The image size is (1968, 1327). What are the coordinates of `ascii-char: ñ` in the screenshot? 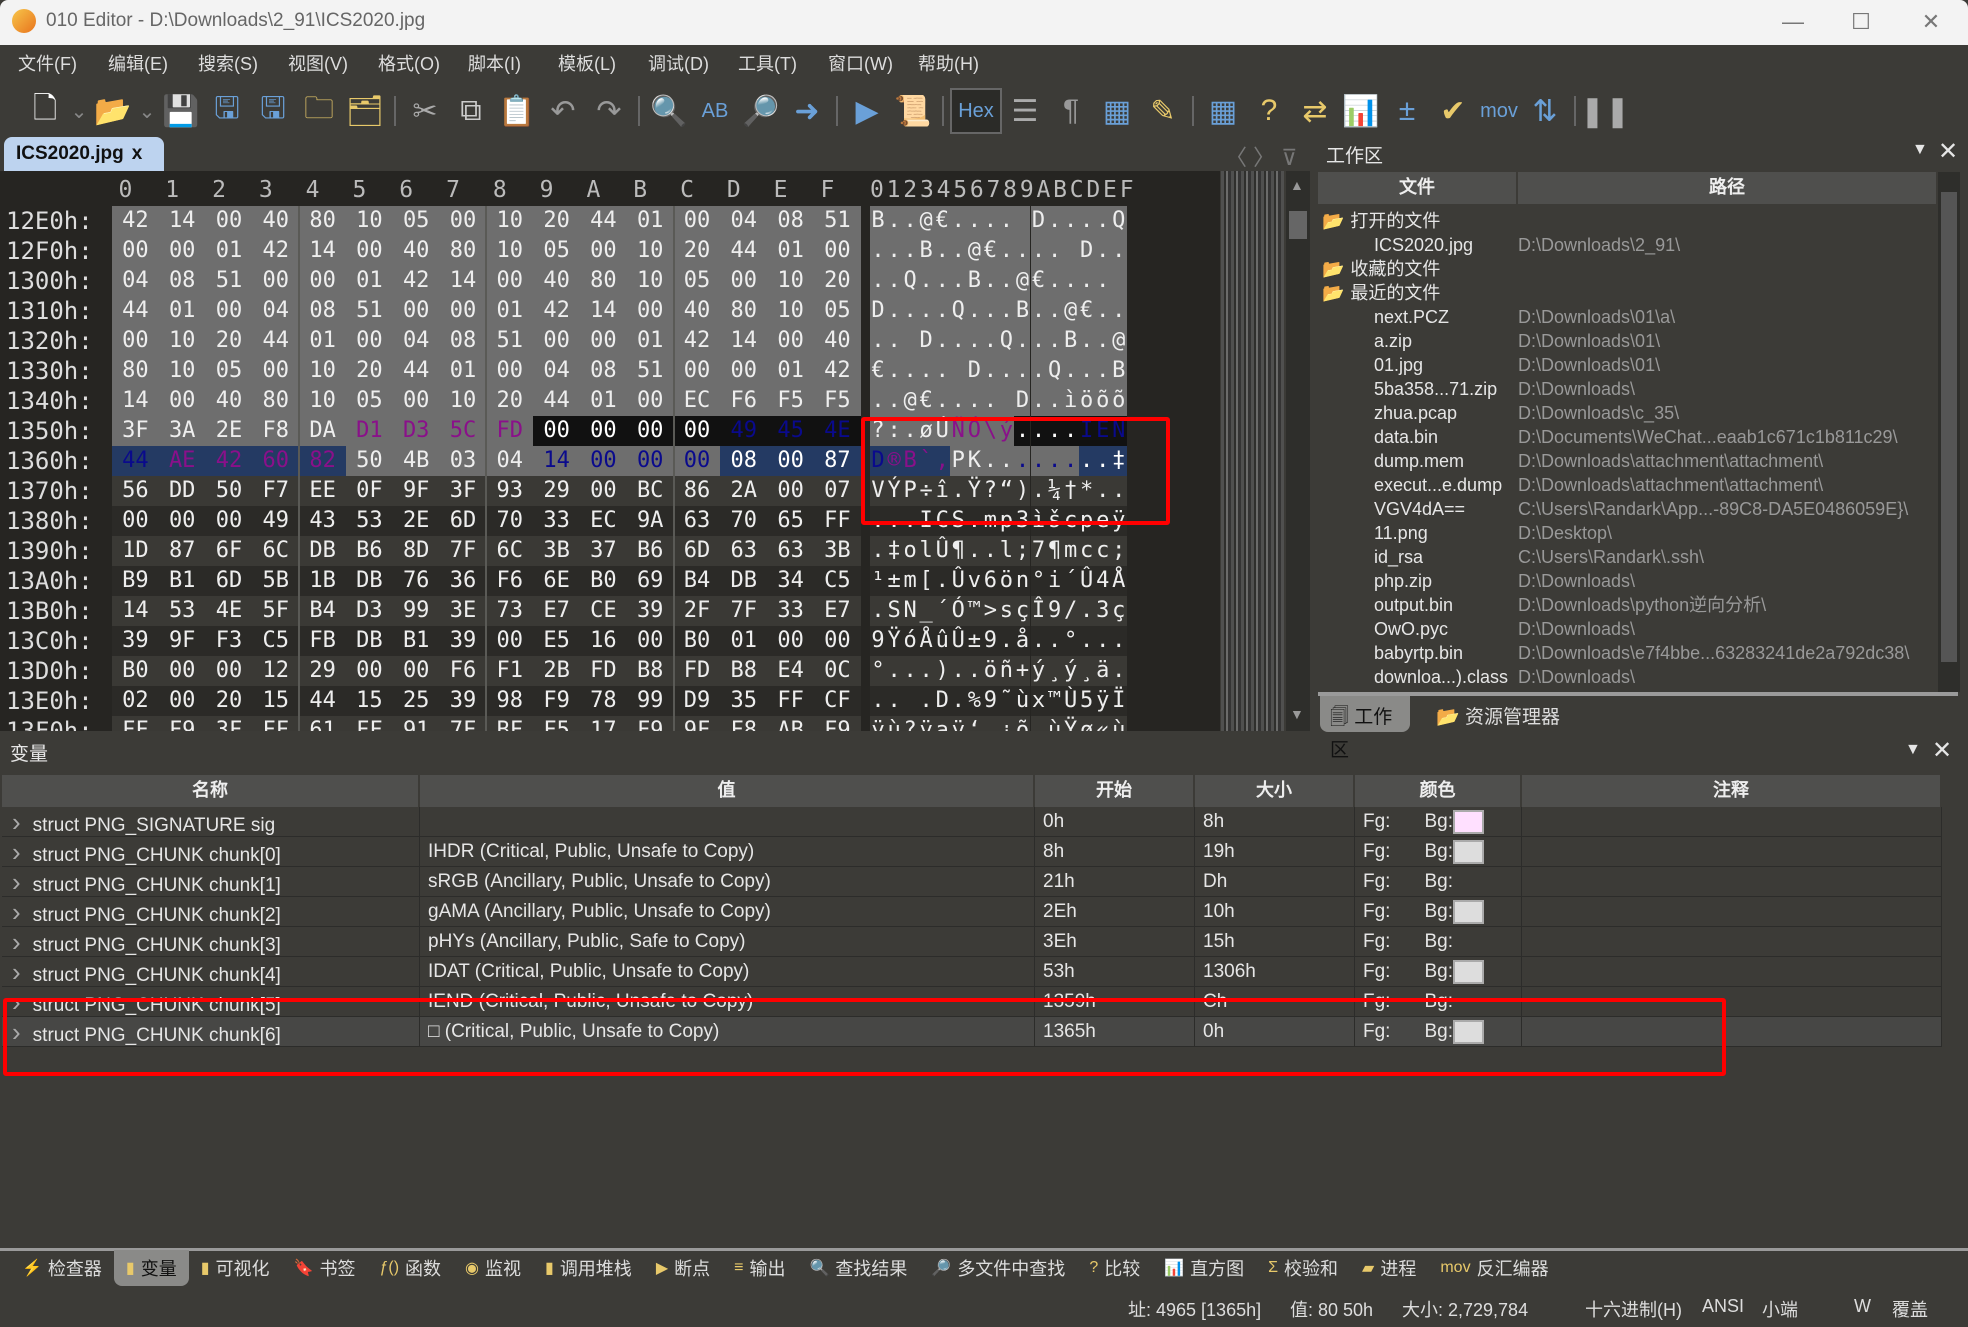 It's located at (1006, 671).